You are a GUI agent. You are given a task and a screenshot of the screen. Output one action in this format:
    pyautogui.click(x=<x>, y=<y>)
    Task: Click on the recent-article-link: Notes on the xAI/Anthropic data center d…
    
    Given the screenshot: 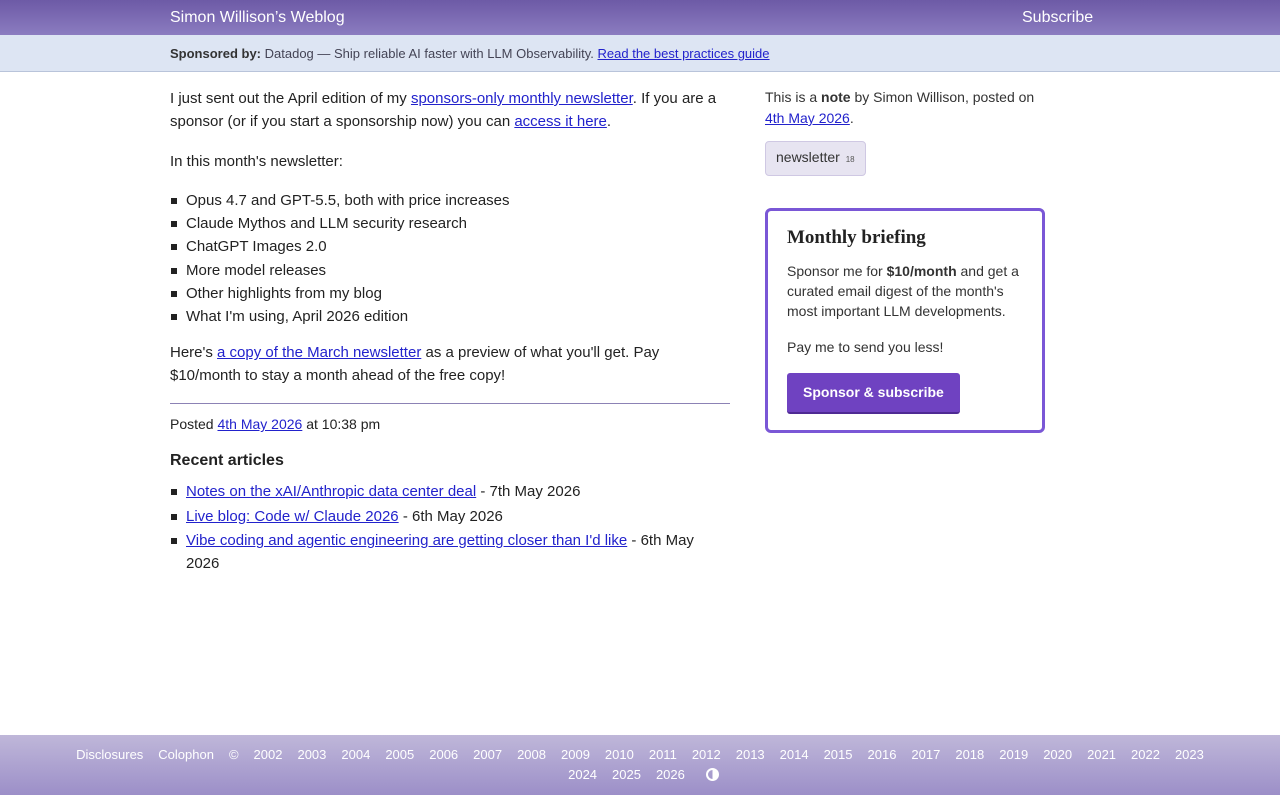 What is the action you would take?
    pyautogui.click(x=331, y=491)
    